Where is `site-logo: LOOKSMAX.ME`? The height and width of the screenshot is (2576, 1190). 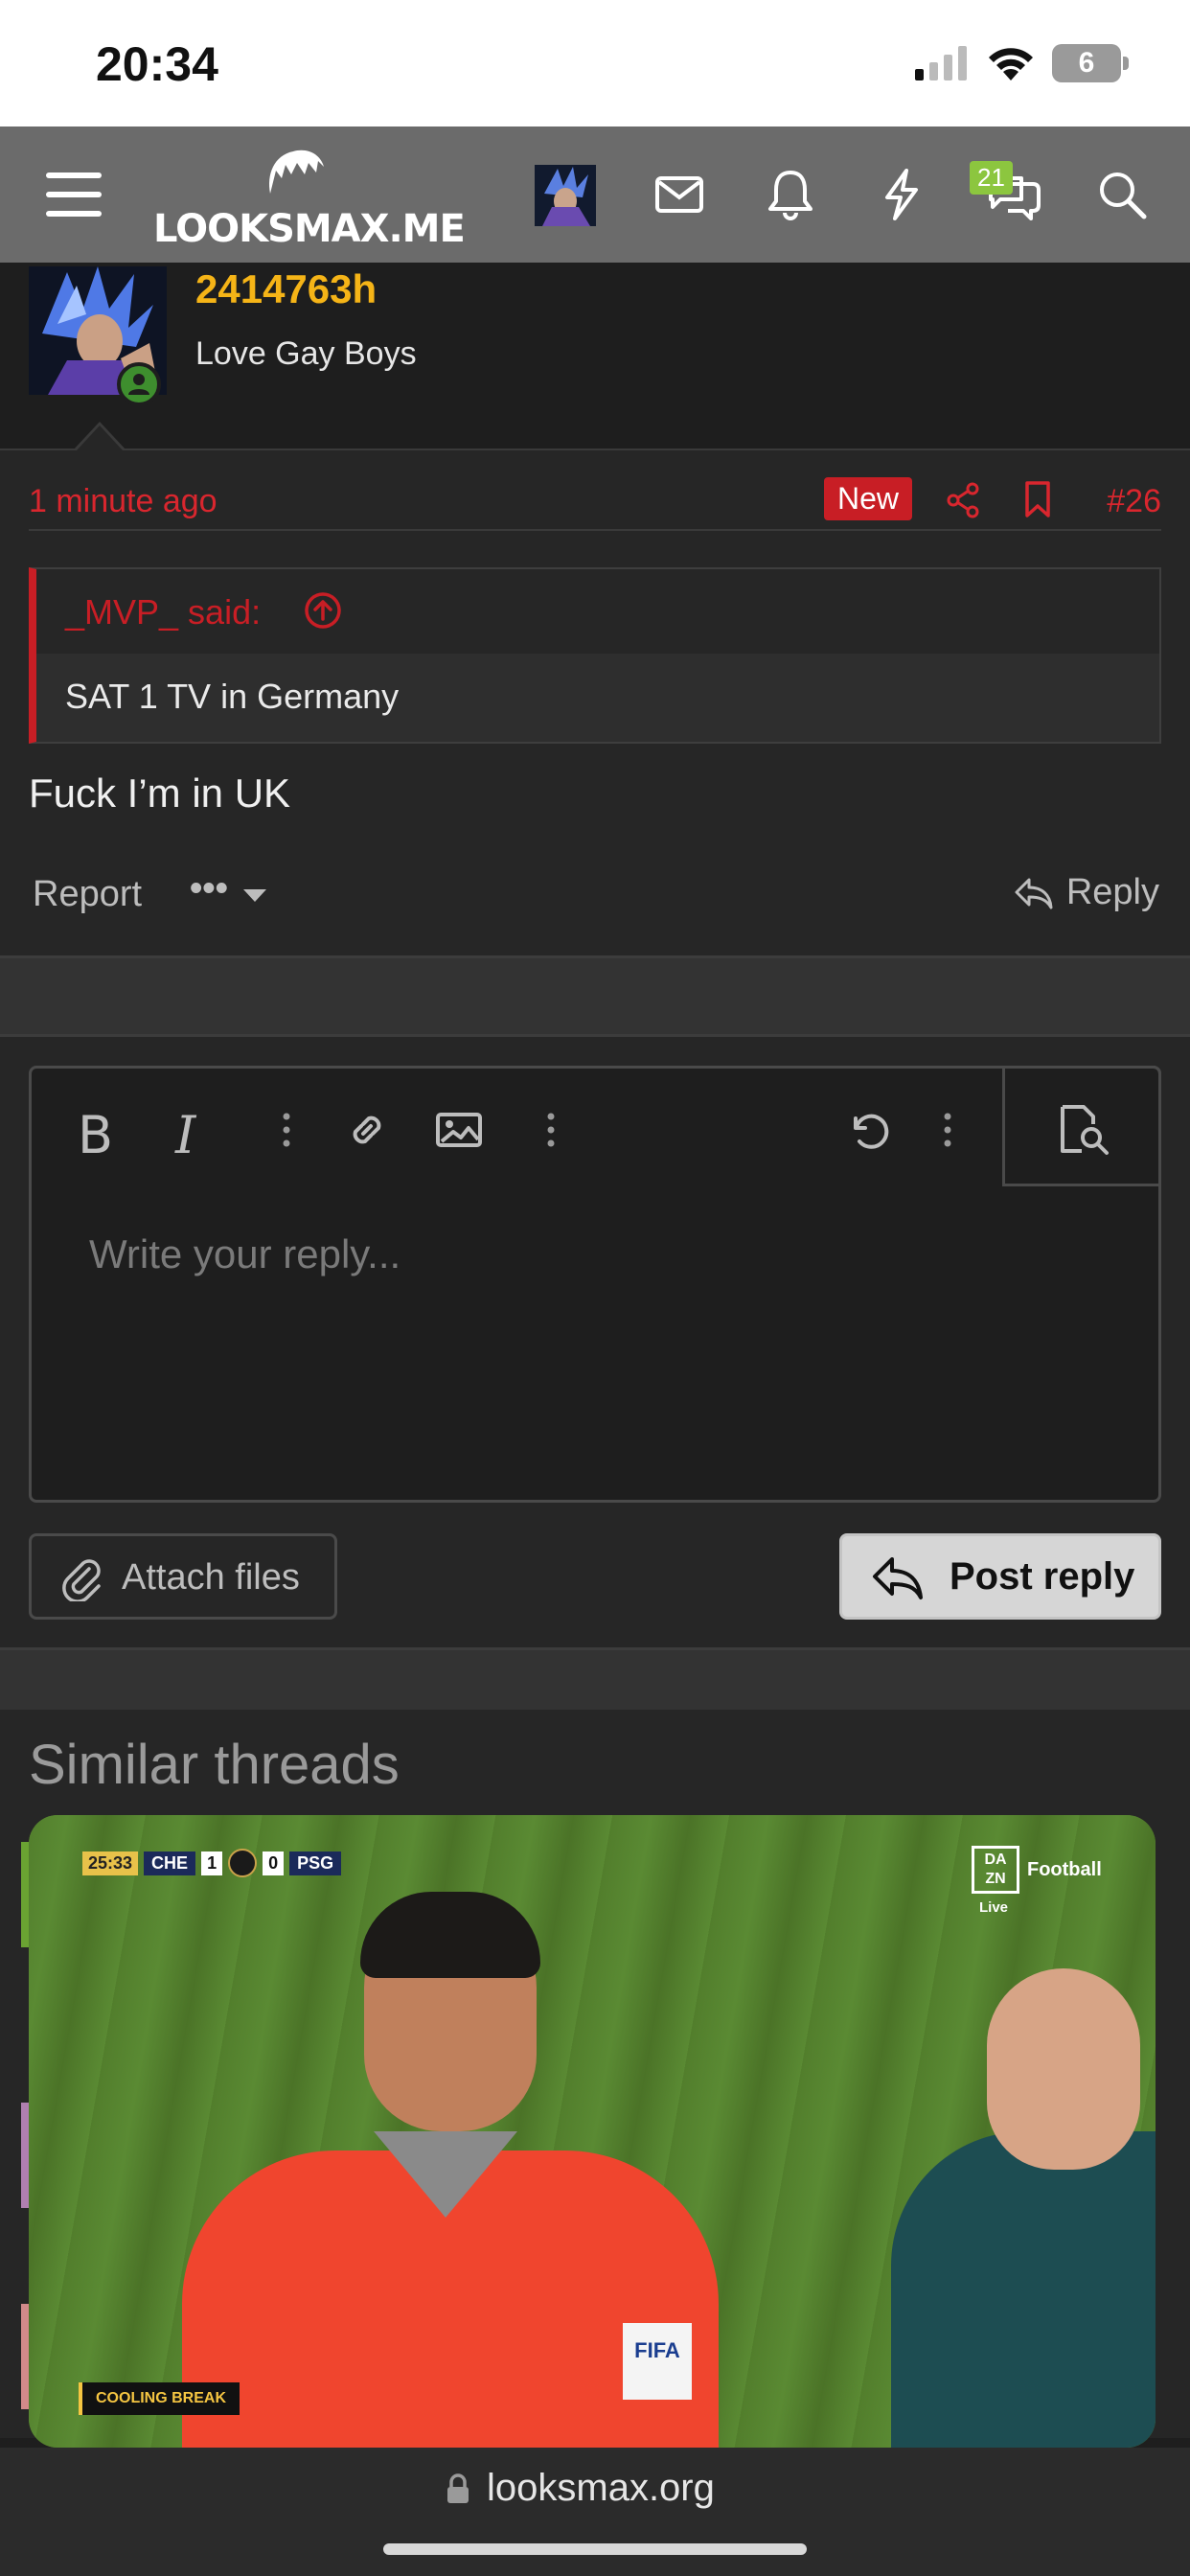
site-logo: LOOKSMAX.ME is located at coordinates (310, 198).